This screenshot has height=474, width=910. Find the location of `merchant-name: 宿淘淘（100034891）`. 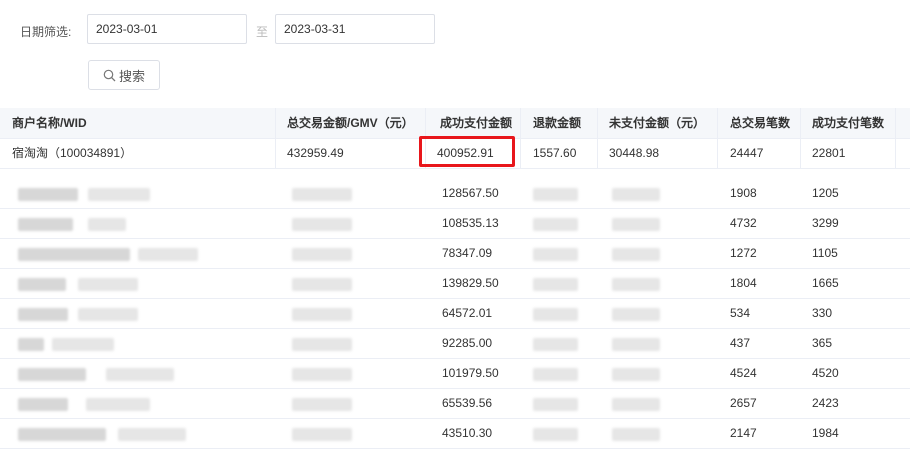

merchant-name: 宿淘淘（100034891） is located at coordinates (72, 153).